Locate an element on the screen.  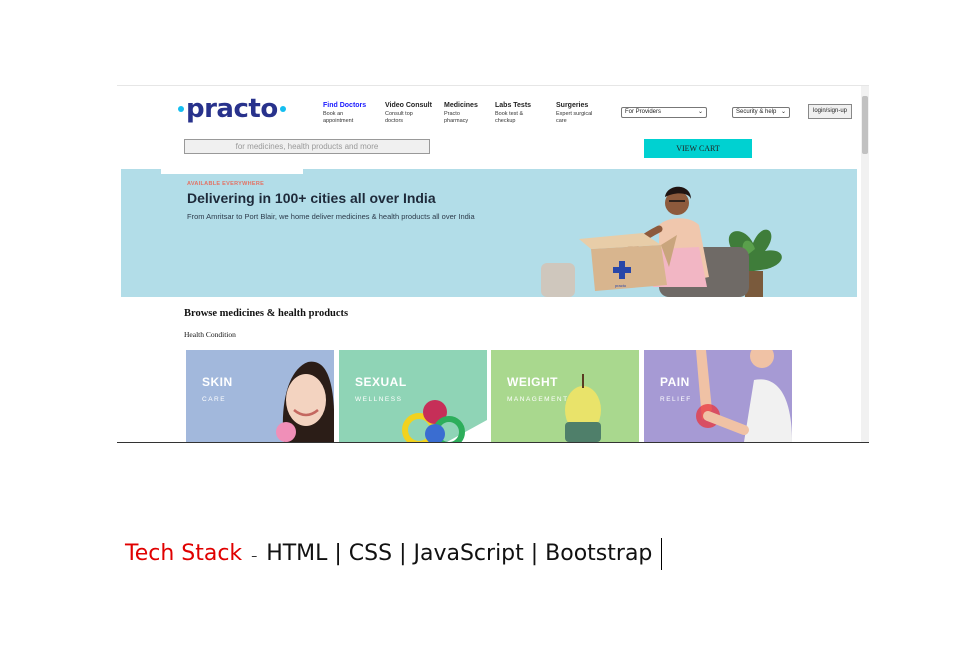
measuring-tape is located at coordinates (583, 432).